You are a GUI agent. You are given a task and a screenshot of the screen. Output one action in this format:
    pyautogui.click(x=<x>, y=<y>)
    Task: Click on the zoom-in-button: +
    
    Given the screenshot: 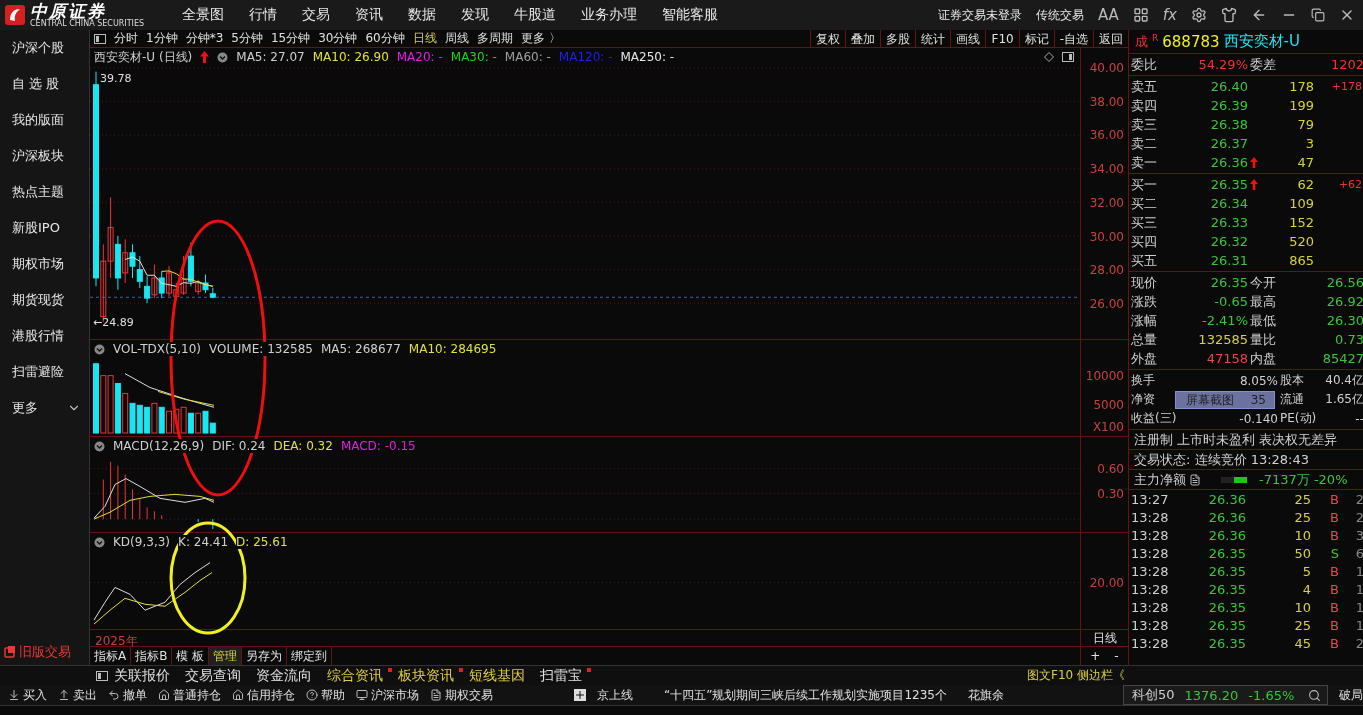 What is the action you would take?
    pyautogui.click(x=1095, y=656)
    